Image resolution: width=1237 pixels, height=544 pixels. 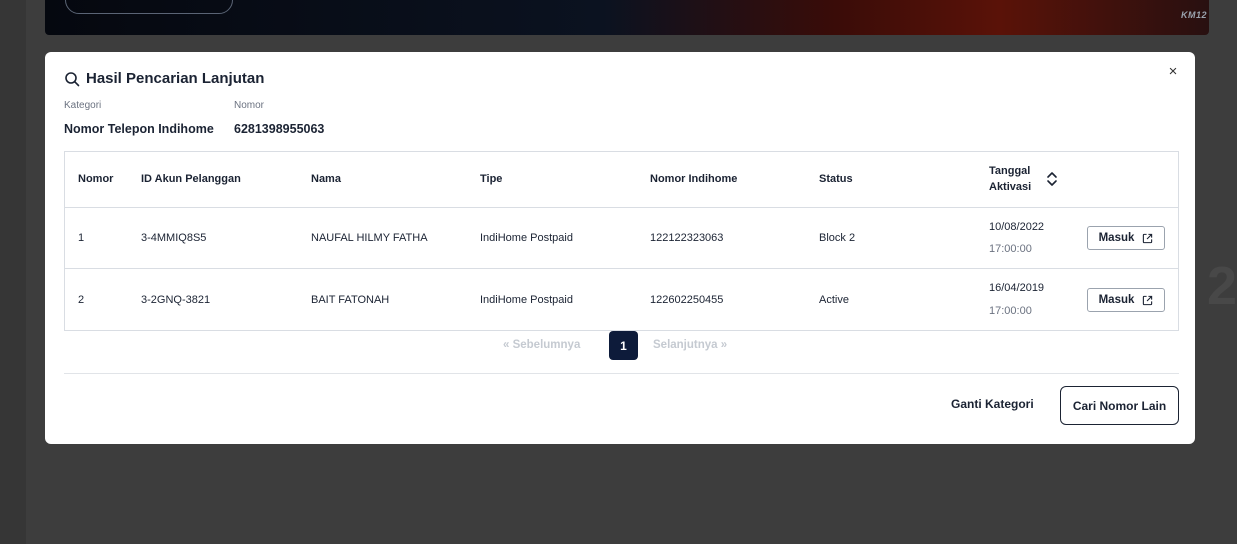 What do you see at coordinates (687, 300) in the screenshot?
I see `cell-nomor-indihome: 122602250455` at bounding box center [687, 300].